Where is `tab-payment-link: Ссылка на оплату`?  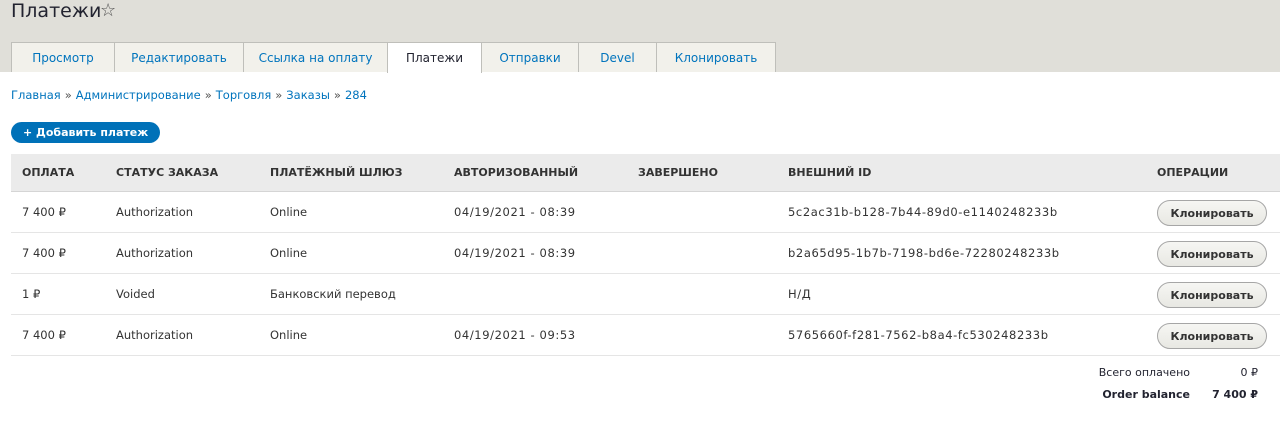 tab-payment-link: Ссылка на оплату is located at coordinates (315, 57).